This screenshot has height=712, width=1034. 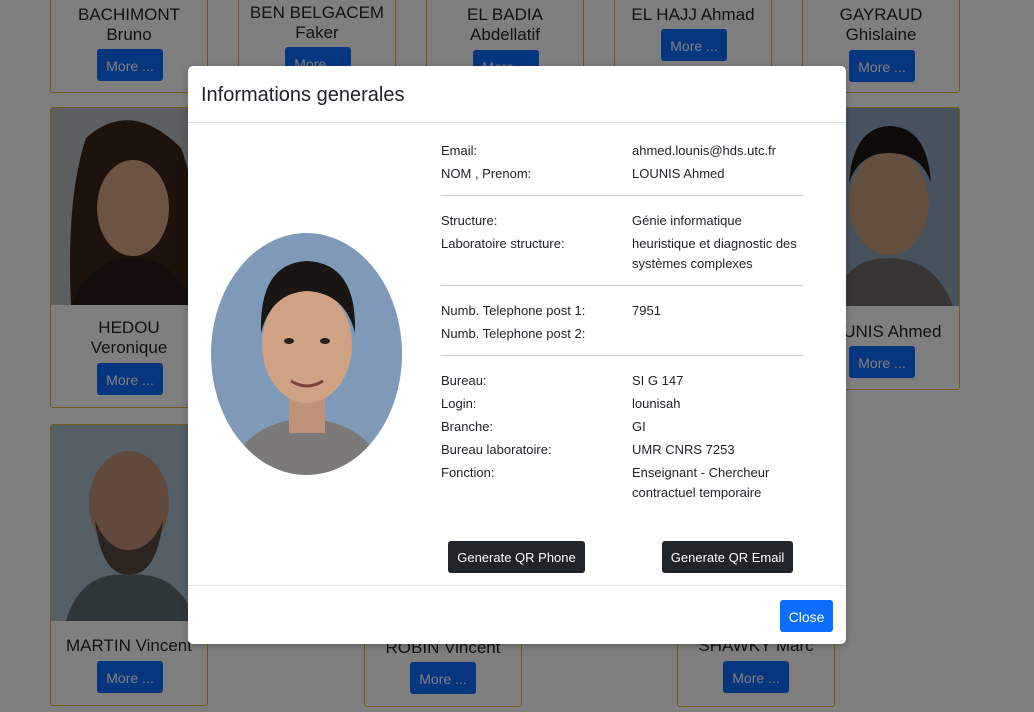 What do you see at coordinates (683, 449) in the screenshot?
I see `lab-office-value: UMR CNRS 7253` at bounding box center [683, 449].